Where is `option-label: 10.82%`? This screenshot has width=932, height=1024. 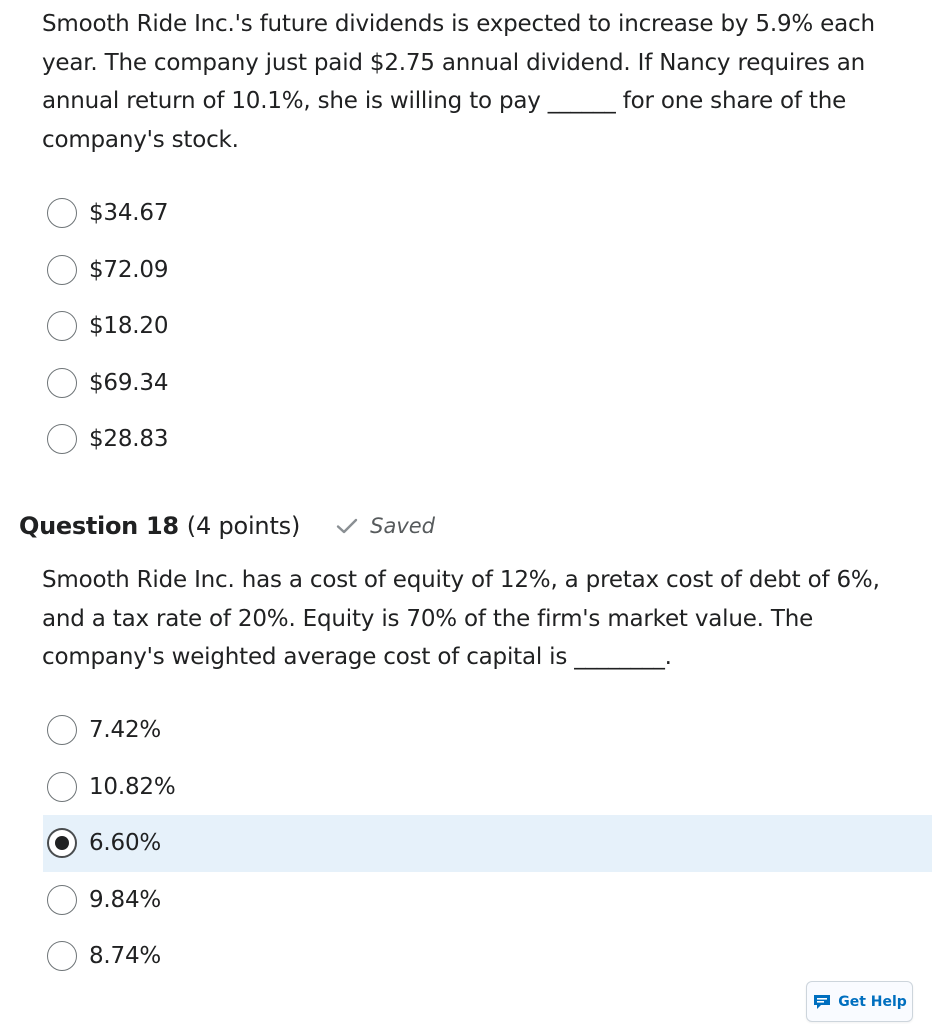 option-label: 10.82% is located at coordinates (132, 786).